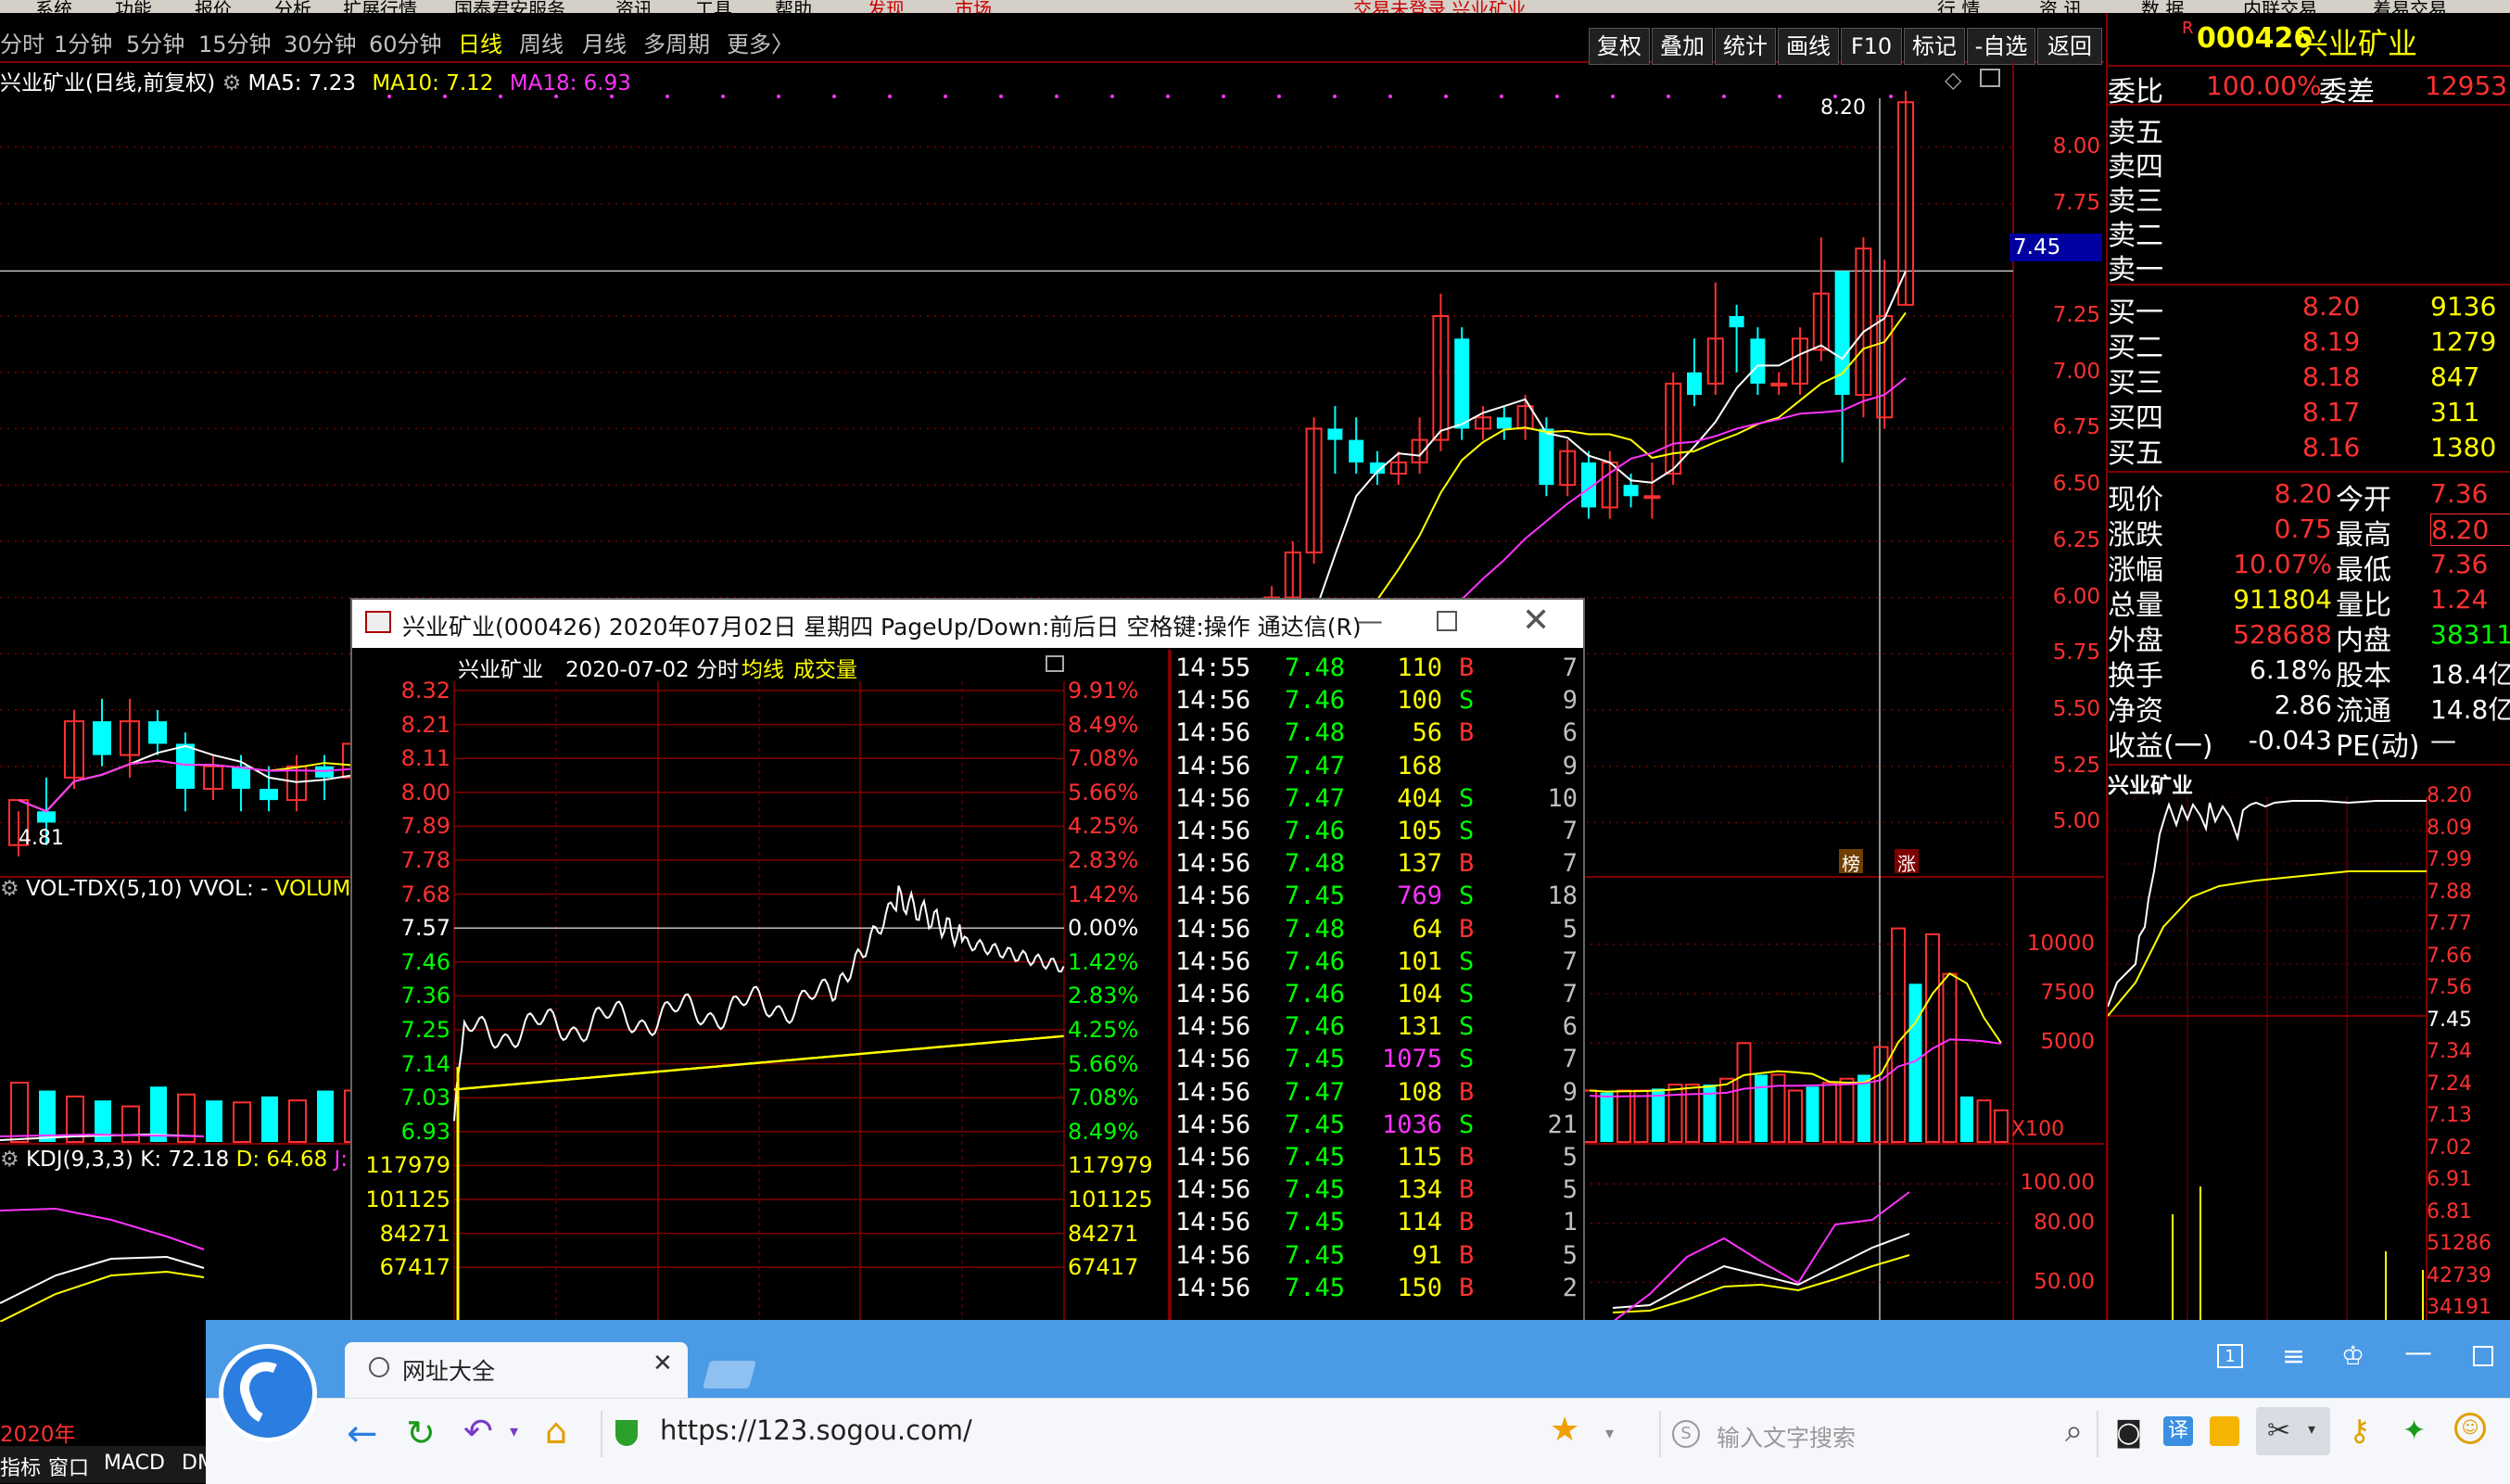  Describe the element at coordinates (134, 1463) in the screenshot. I see `tab-macd: MACD` at that location.